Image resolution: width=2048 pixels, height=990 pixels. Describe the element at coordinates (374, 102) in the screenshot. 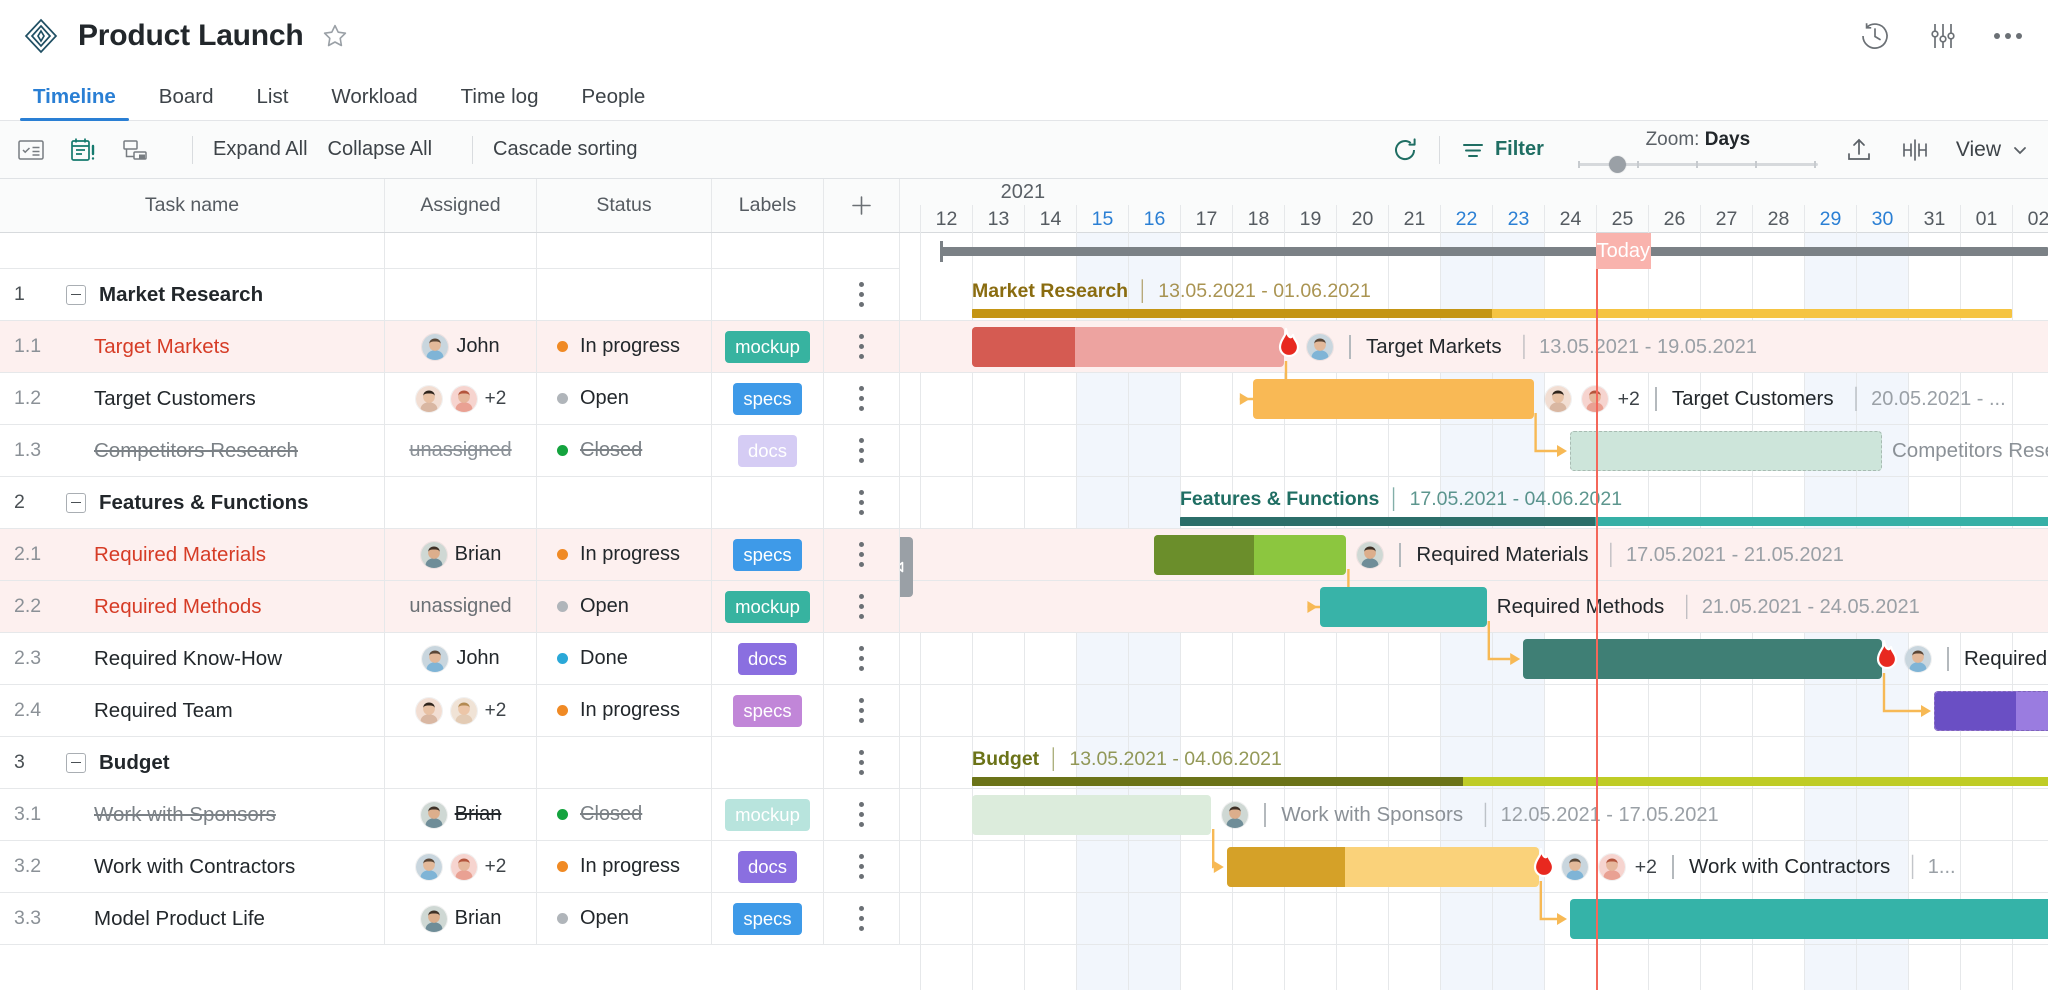

I see `tab-workload: Workload` at that location.